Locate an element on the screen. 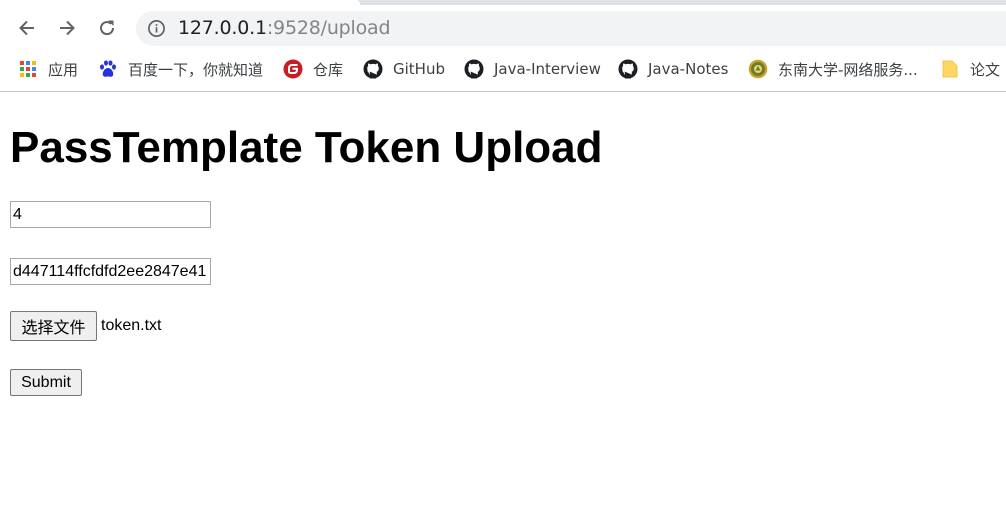 The height and width of the screenshot is (521, 1006). bookmark-label: GitHub is located at coordinates (419, 69).